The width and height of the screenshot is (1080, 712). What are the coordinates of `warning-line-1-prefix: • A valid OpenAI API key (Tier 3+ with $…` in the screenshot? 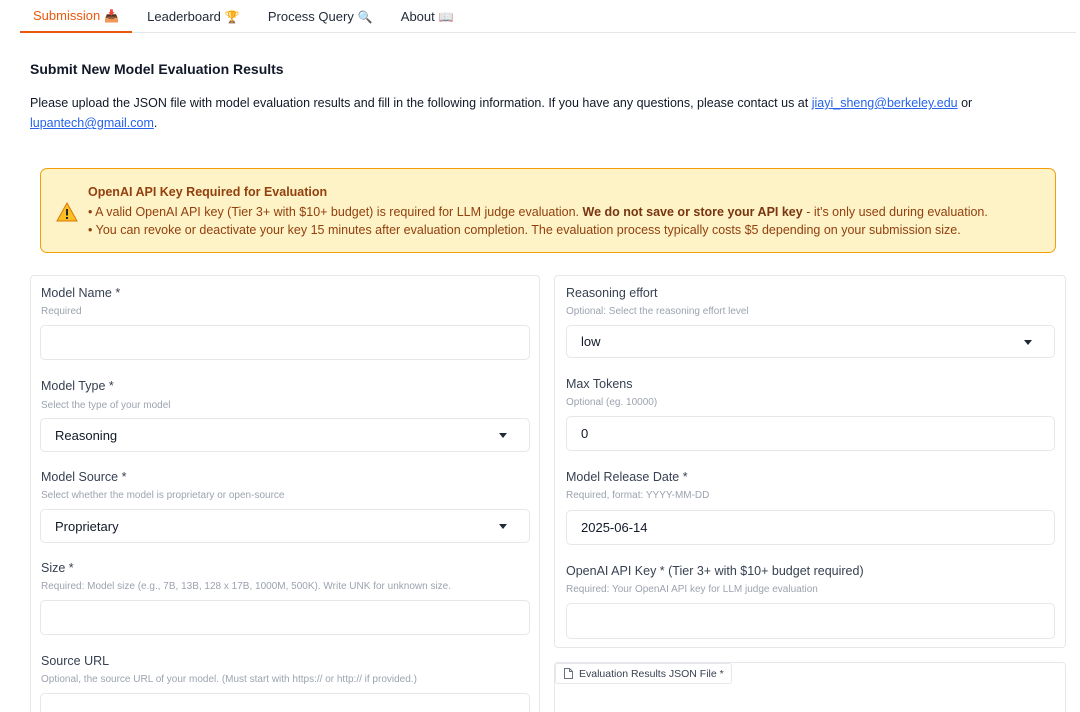 It's located at (334, 212).